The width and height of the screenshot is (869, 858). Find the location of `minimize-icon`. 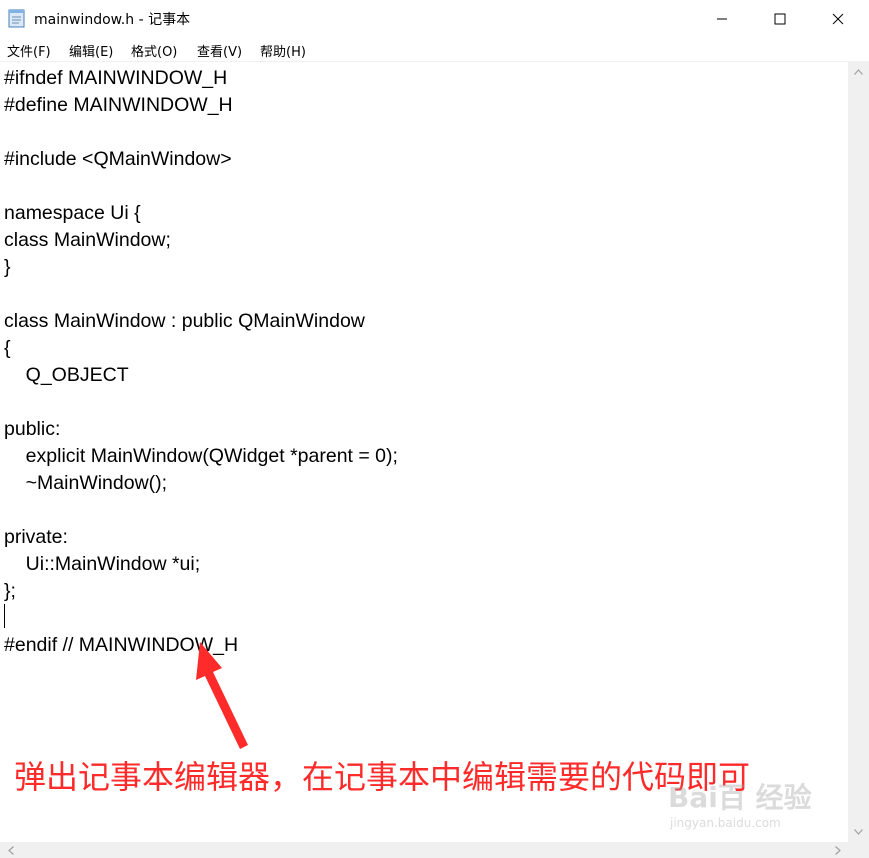

minimize-icon is located at coordinates (722, 18).